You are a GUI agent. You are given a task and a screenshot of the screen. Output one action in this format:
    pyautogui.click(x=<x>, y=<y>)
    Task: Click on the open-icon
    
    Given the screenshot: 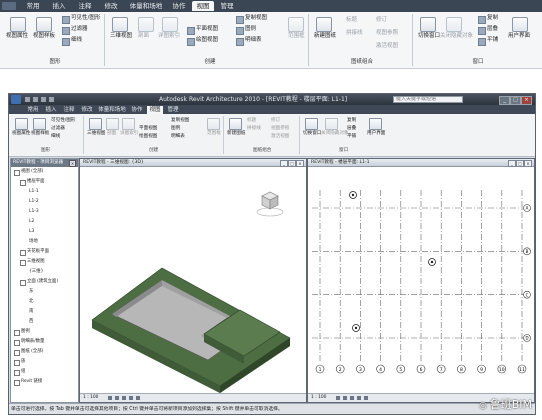 What is the action you would take?
    pyautogui.click(x=27, y=99)
    